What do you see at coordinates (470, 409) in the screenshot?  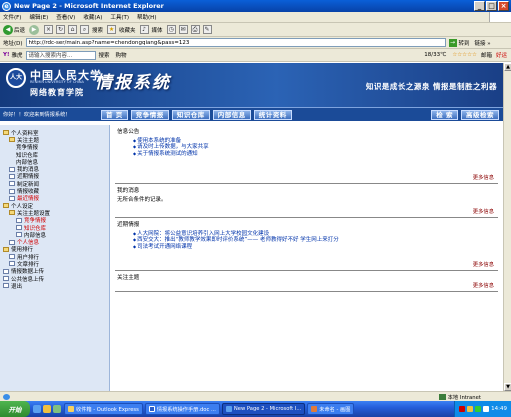 I see `tray-network-icon` at bounding box center [470, 409].